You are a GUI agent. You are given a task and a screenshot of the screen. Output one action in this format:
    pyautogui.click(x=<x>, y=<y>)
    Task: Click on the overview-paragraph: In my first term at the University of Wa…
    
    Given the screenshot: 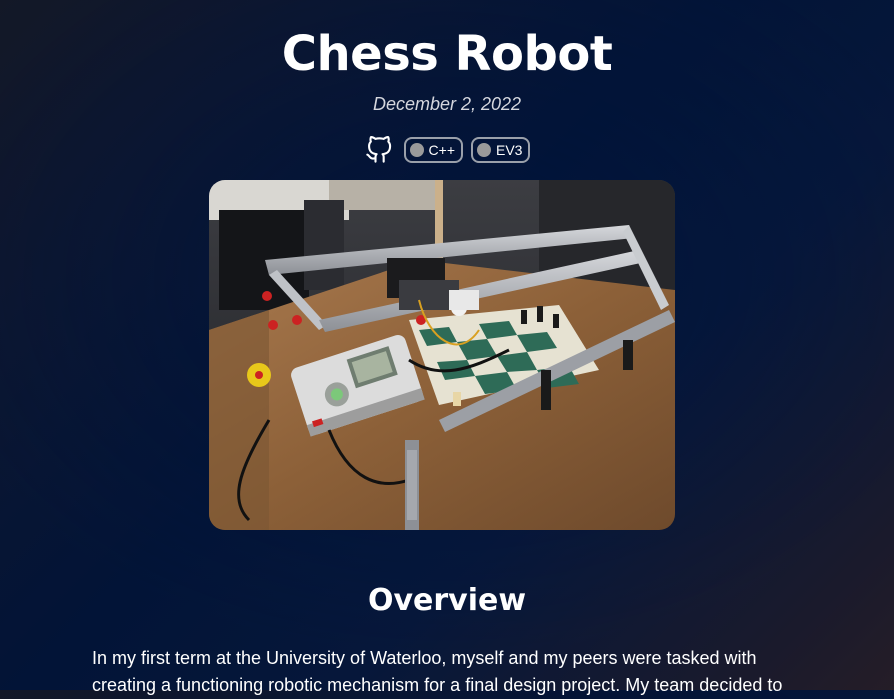 What is the action you would take?
    pyautogui.click(x=437, y=671)
    